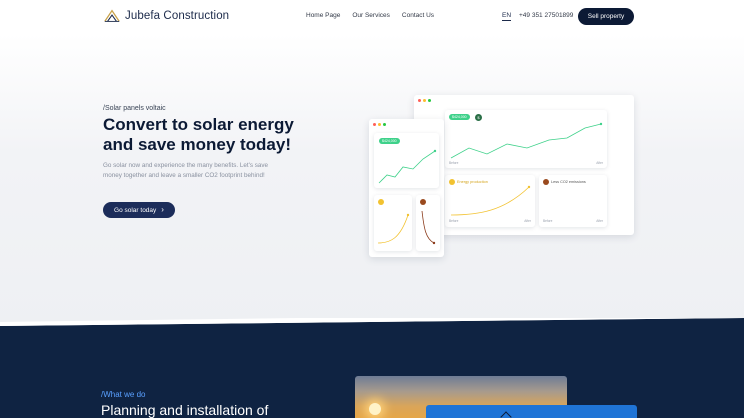  What do you see at coordinates (531, 411) in the screenshot?
I see `blue-feature-card` at bounding box center [531, 411].